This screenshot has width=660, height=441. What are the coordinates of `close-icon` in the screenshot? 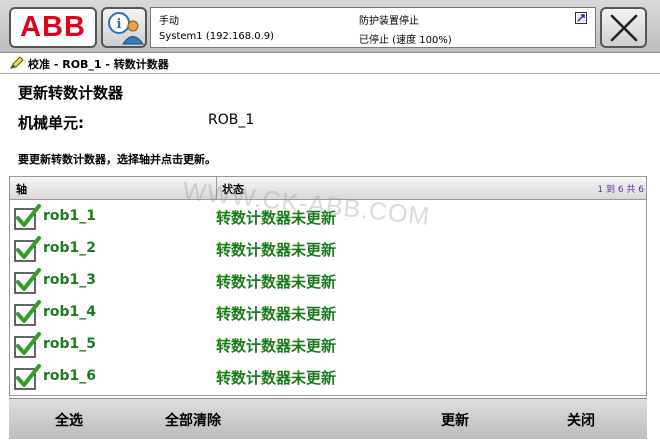 It's located at (624, 28).